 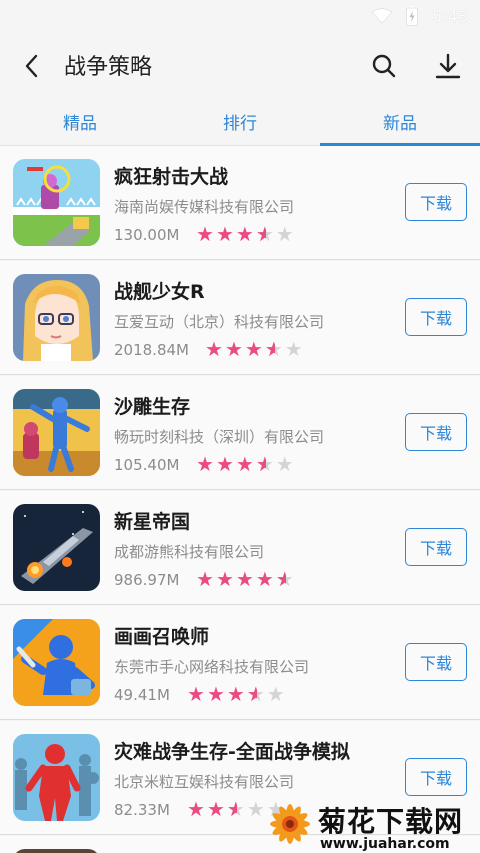 What do you see at coordinates (142, 810) in the screenshot?
I see `app-size: 82.33M` at bounding box center [142, 810].